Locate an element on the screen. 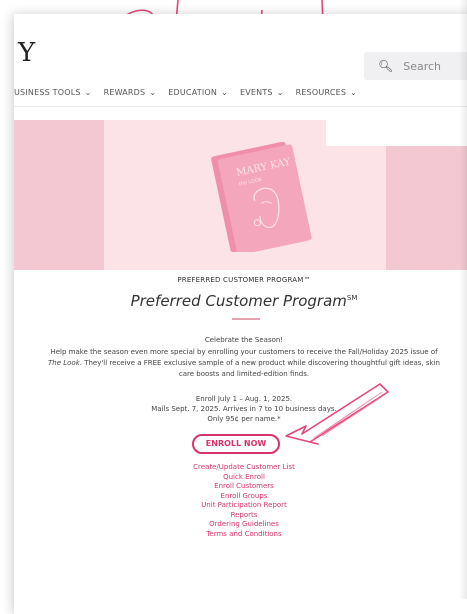 The image size is (467, 614). hero-white-strip is located at coordinates (396, 133).